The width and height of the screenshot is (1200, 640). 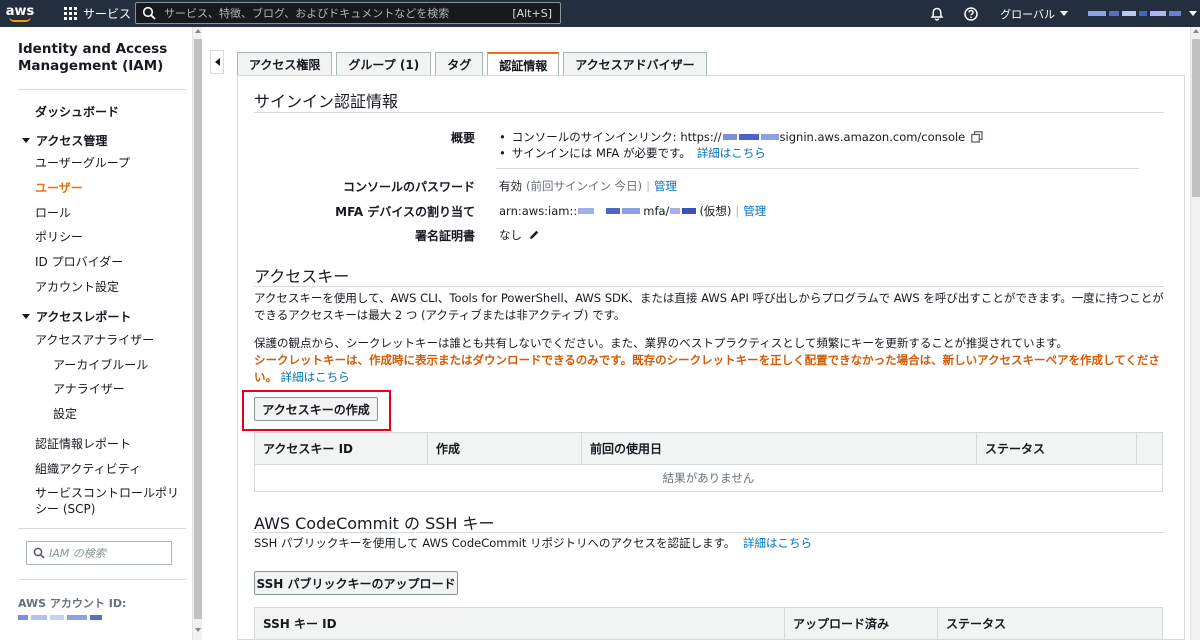 I want to click on sidebar-item-access-analyzer: アクセスアナライザー, so click(x=94, y=339).